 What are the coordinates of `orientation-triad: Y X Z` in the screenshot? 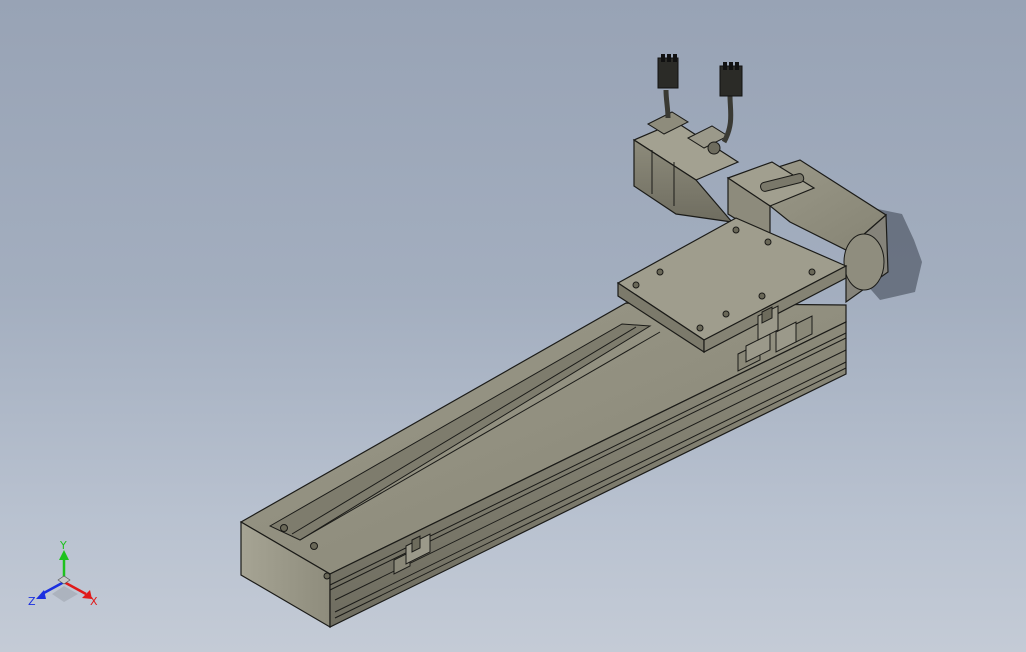 It's located at (67, 576).